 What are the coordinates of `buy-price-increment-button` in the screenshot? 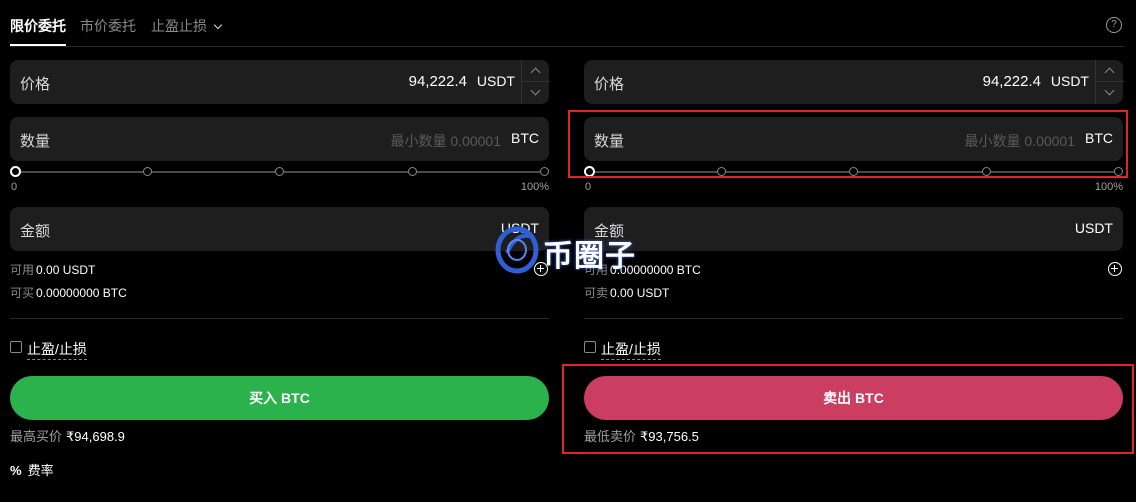 It's located at (536, 71).